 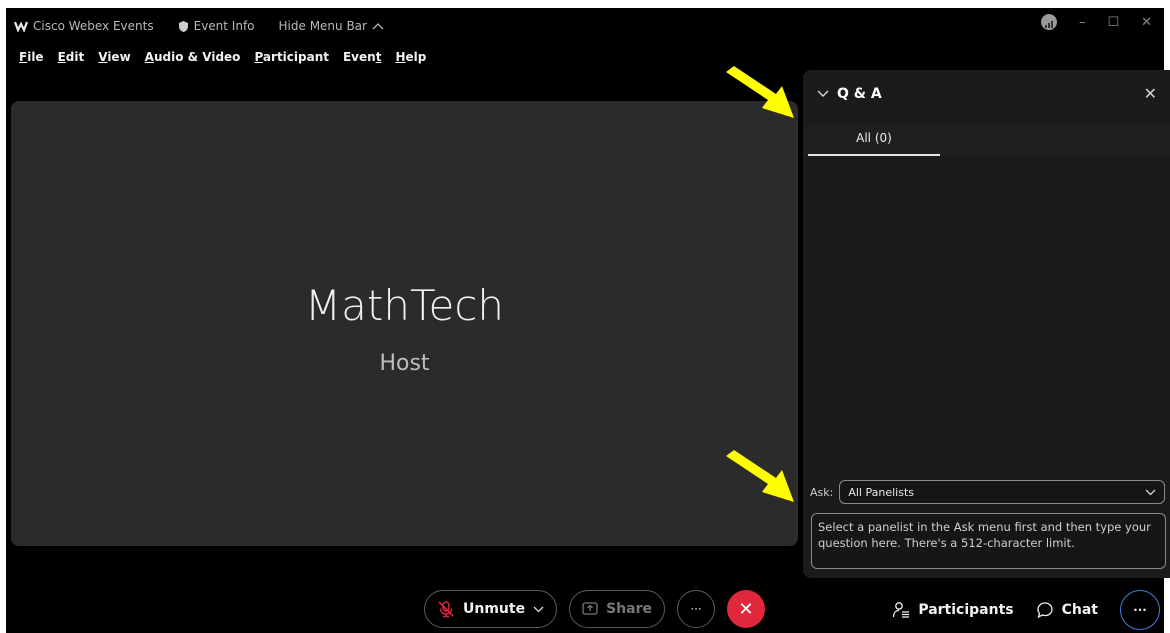 What do you see at coordinates (1082, 22) in the screenshot?
I see `minimize-button: –` at bounding box center [1082, 22].